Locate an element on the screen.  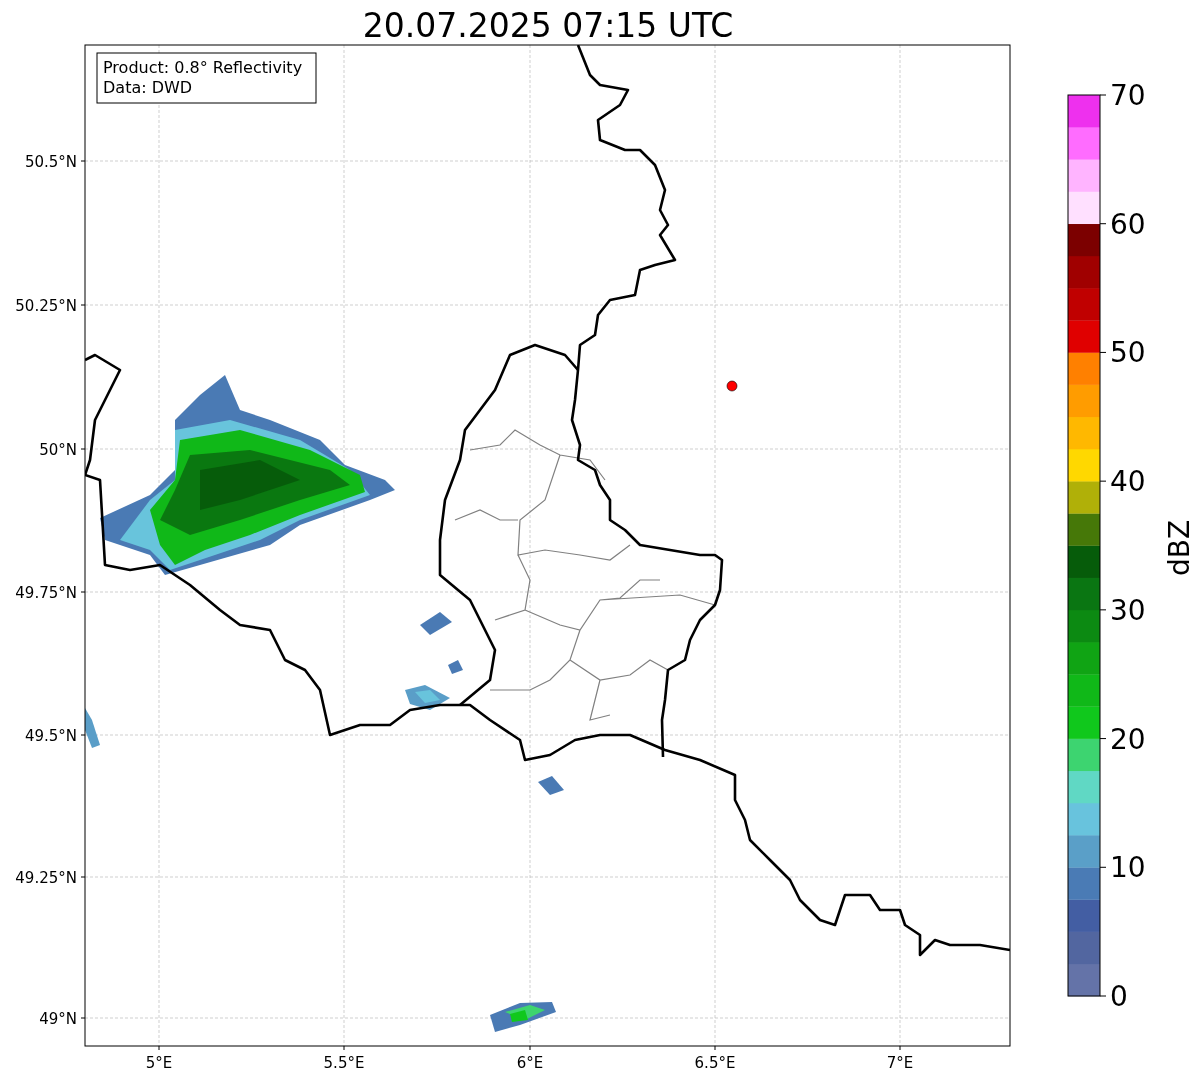
colorbar-tick-label: 30 is located at coordinates (1128, 610).